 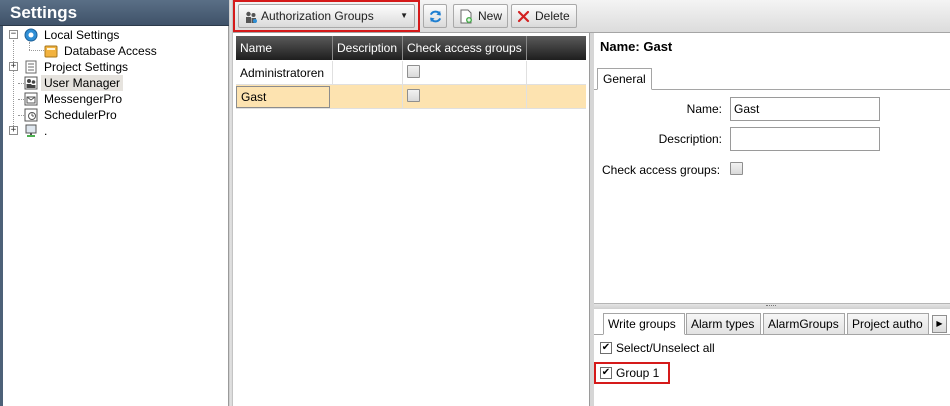 What do you see at coordinates (404, 15) in the screenshot?
I see `chevron-down-icon: ▼` at bounding box center [404, 15].